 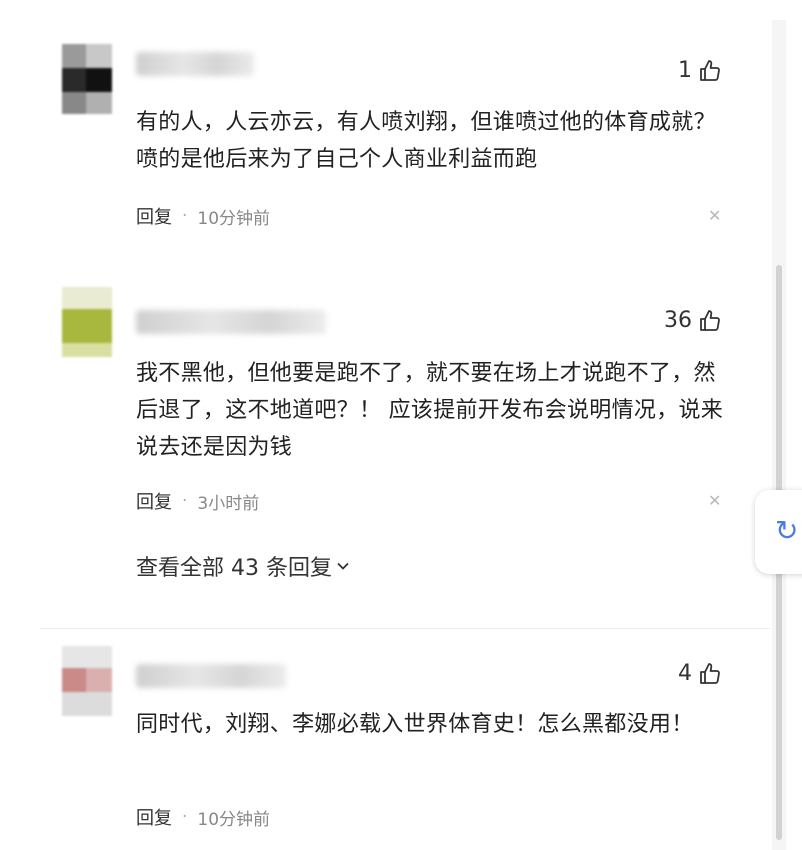 I want to click on like-count: 36, so click(x=678, y=320).